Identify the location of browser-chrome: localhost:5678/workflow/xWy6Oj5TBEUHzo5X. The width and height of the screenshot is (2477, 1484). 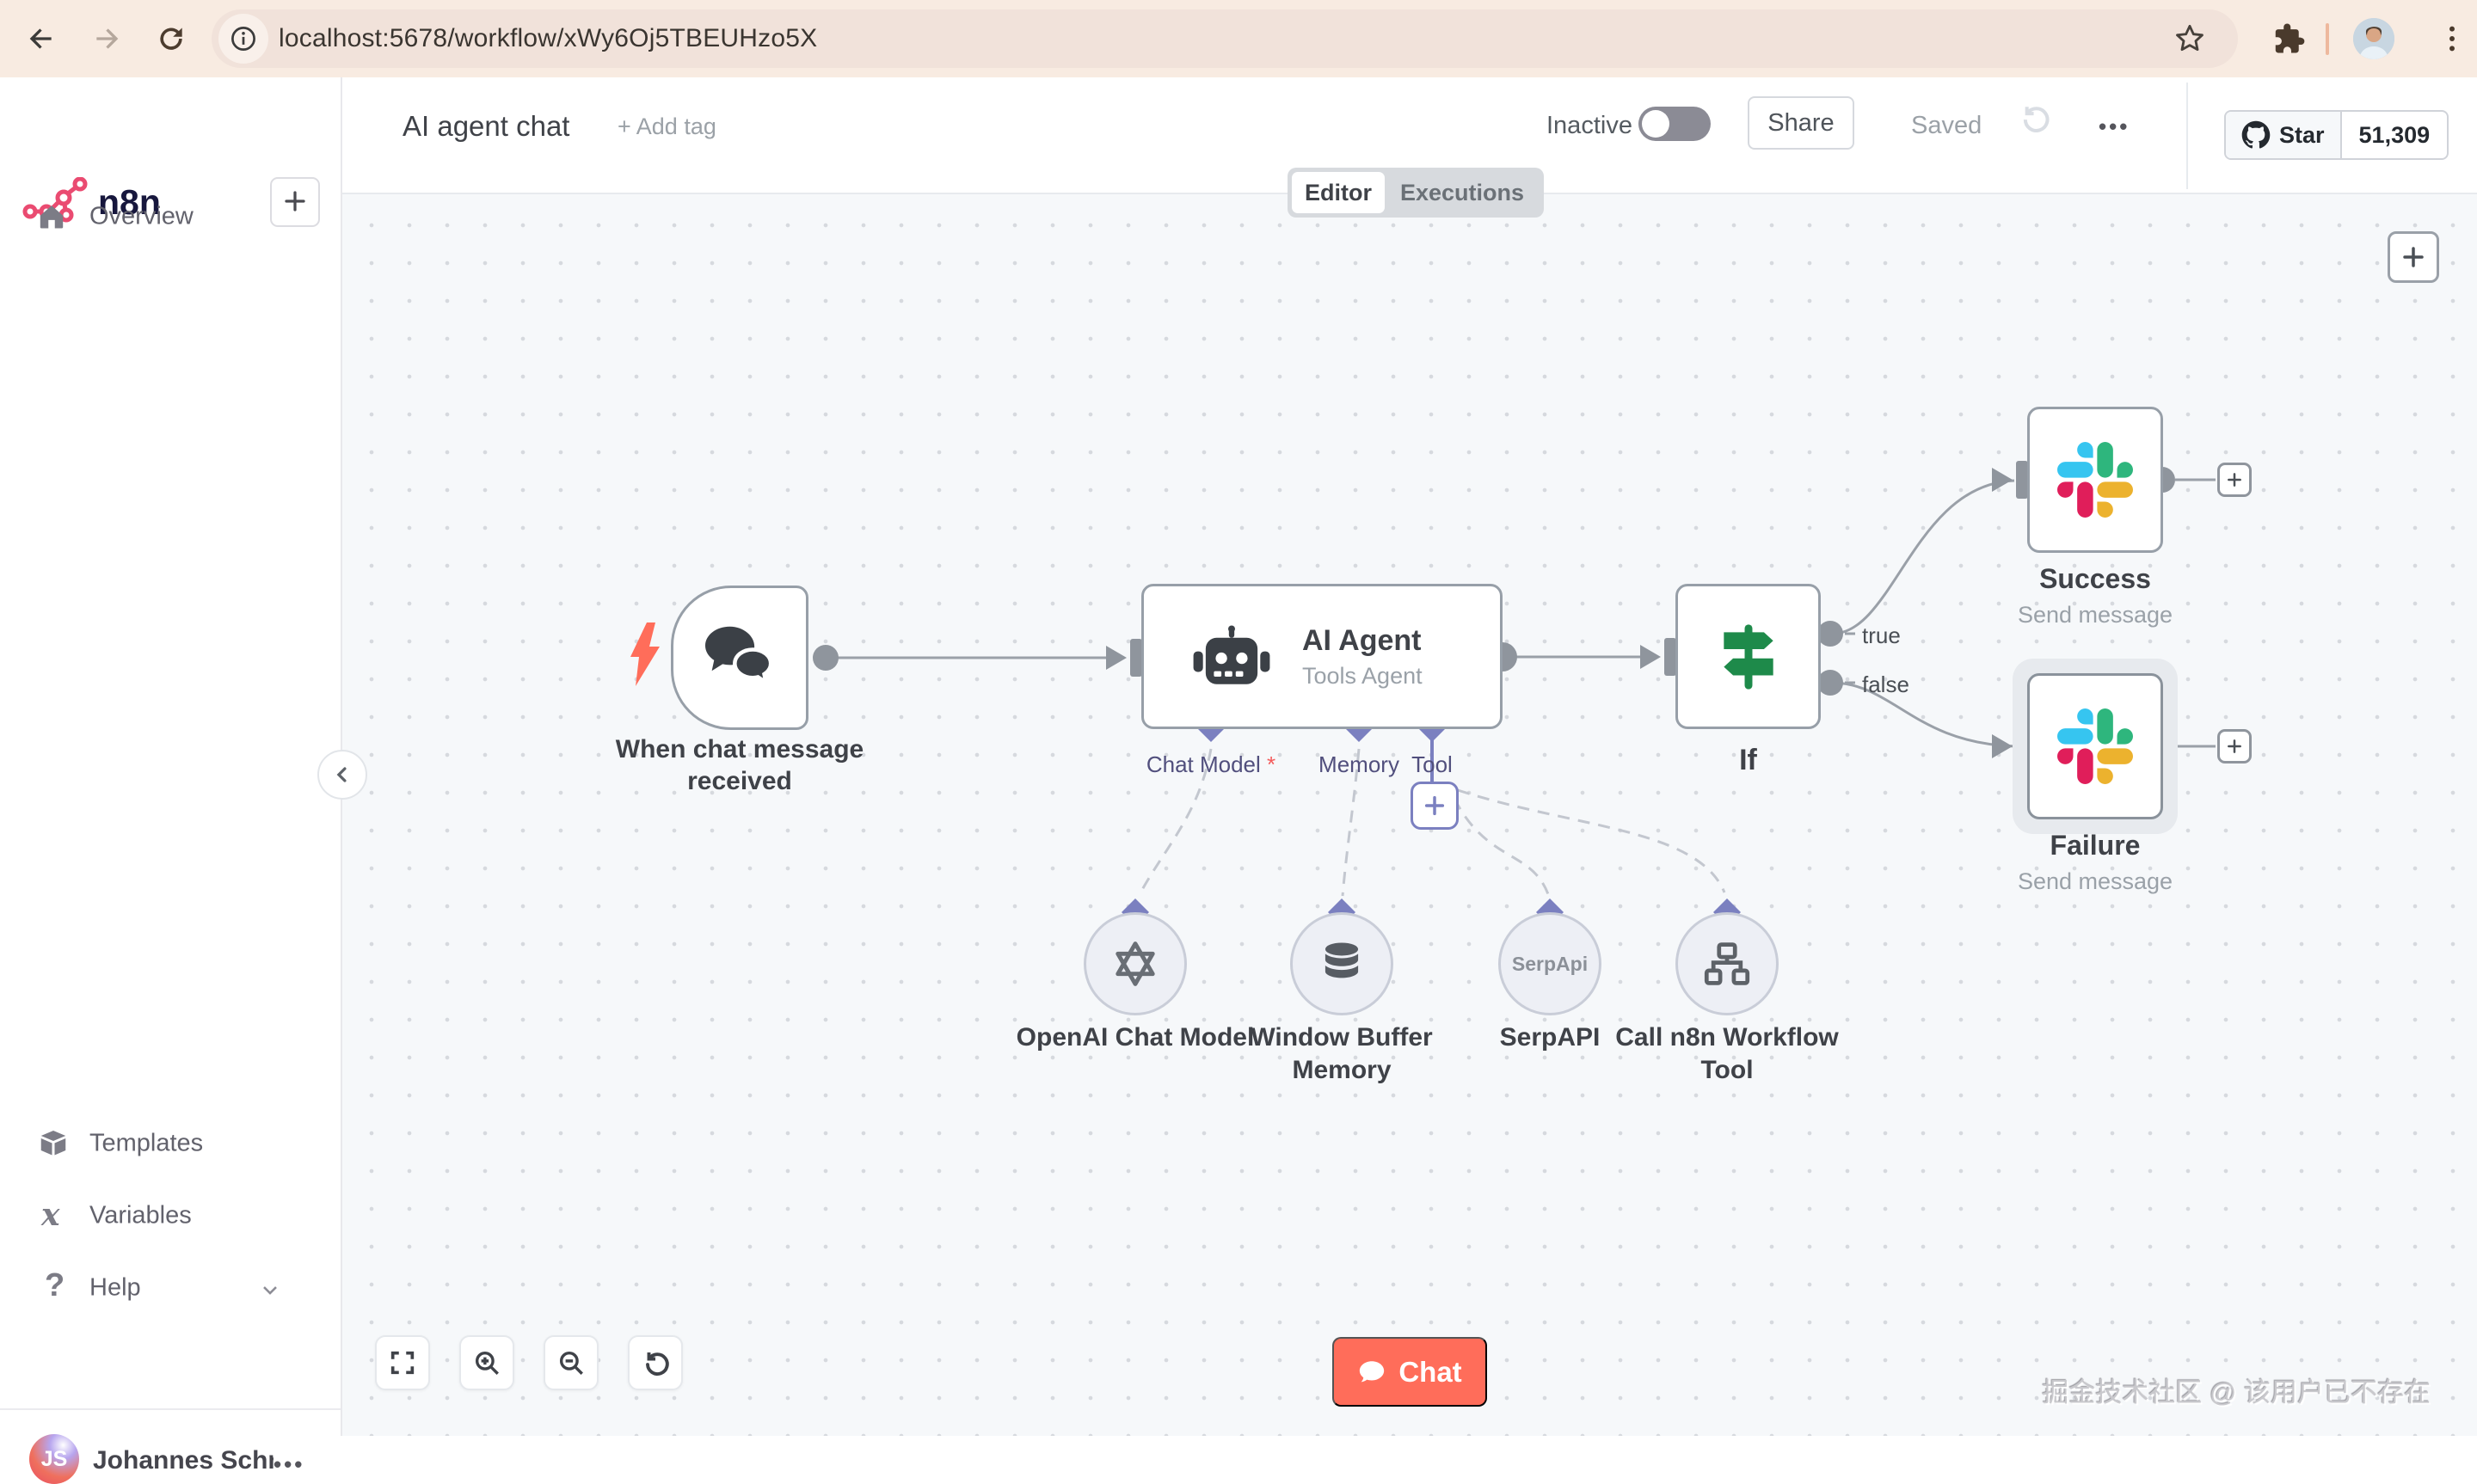
(1239, 38).